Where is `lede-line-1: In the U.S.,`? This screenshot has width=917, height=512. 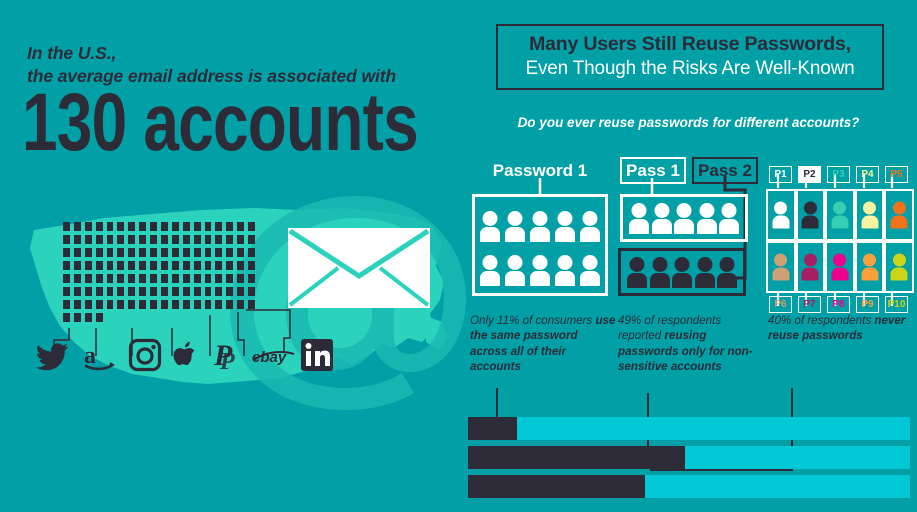
lede-line-1: In the U.S., is located at coordinates (72, 53).